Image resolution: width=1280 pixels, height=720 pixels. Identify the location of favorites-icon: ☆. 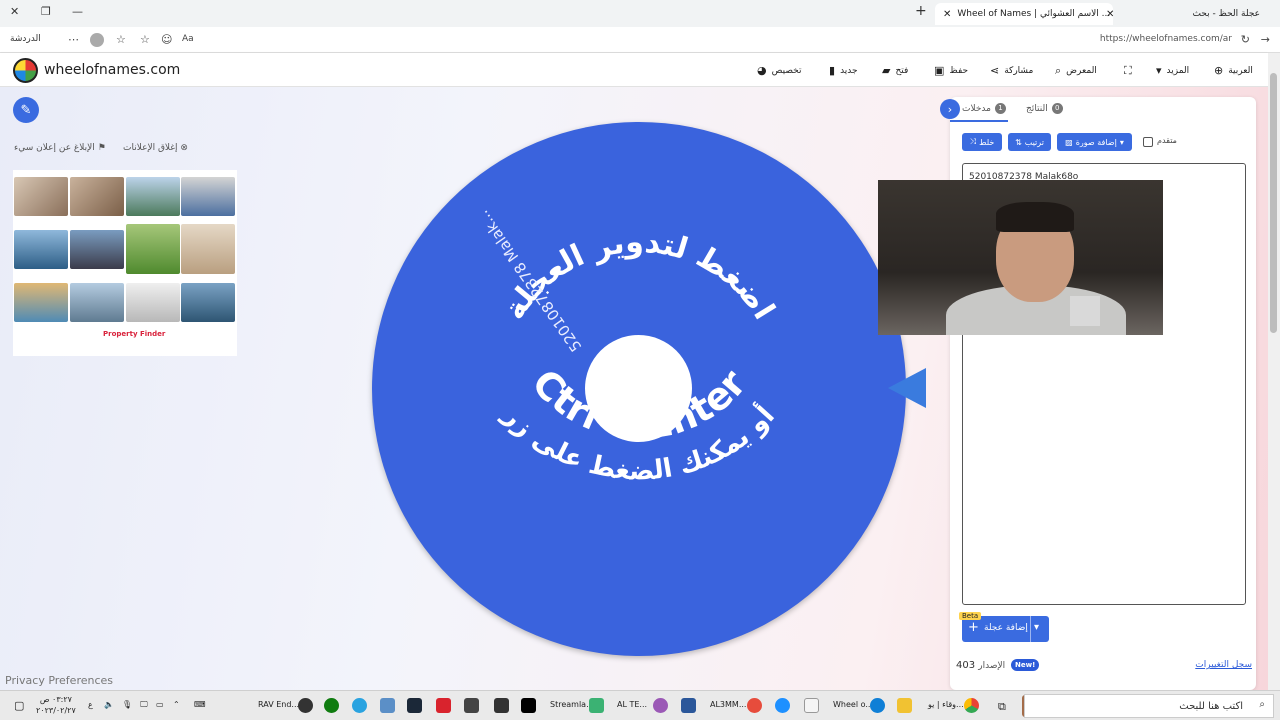
(121, 39).